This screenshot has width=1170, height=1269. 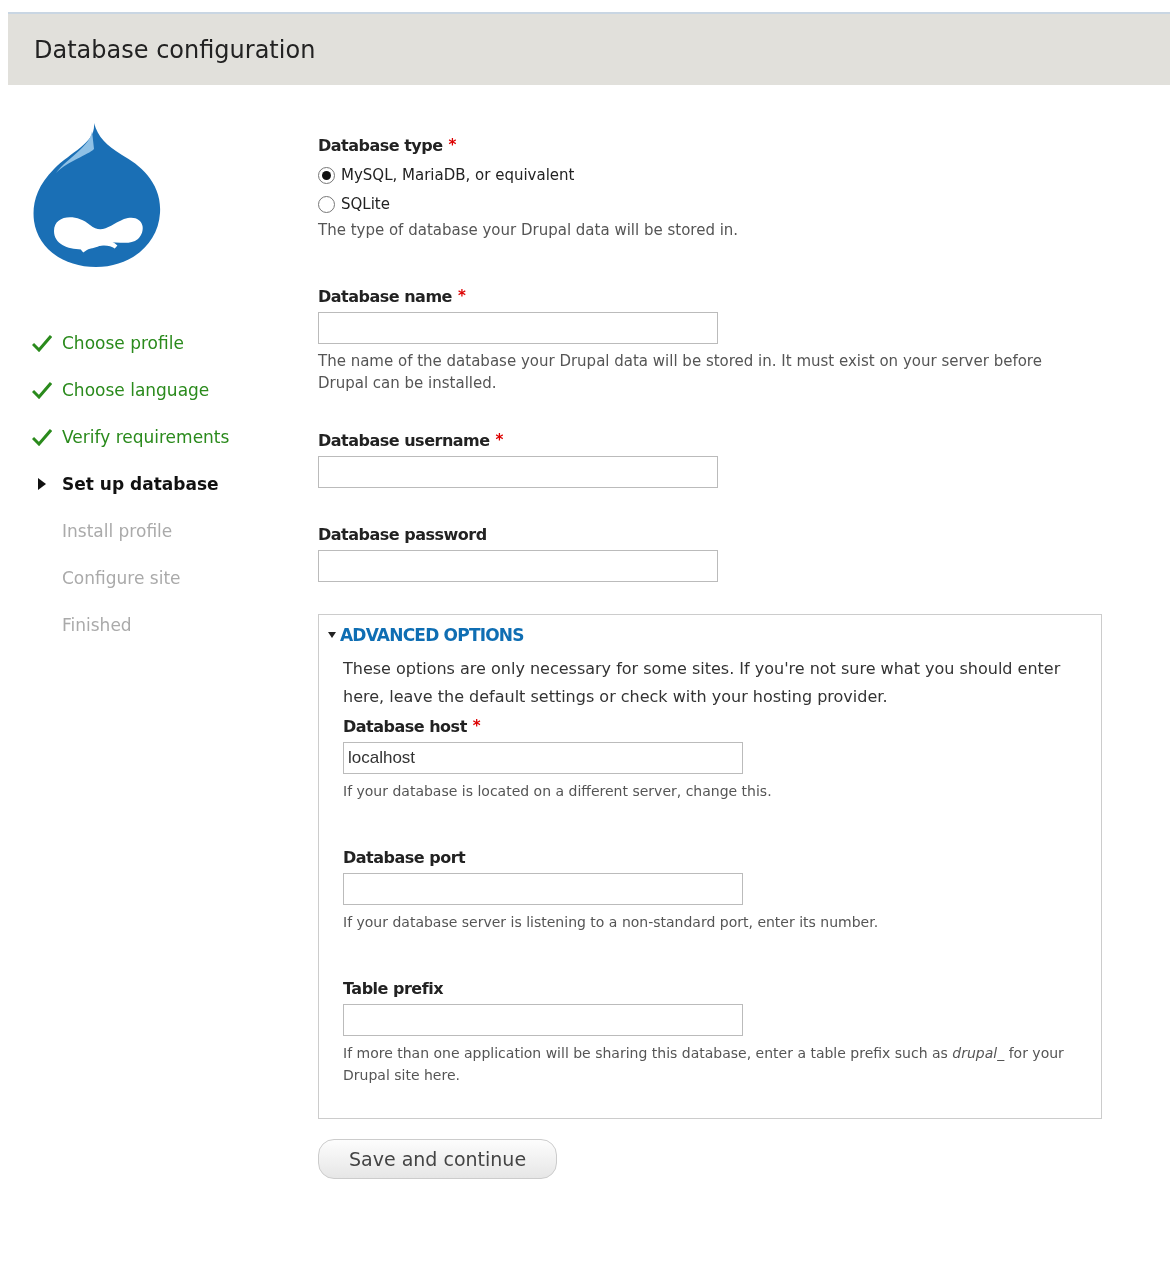 I want to click on step-label: Verify requirements, so click(x=146, y=436).